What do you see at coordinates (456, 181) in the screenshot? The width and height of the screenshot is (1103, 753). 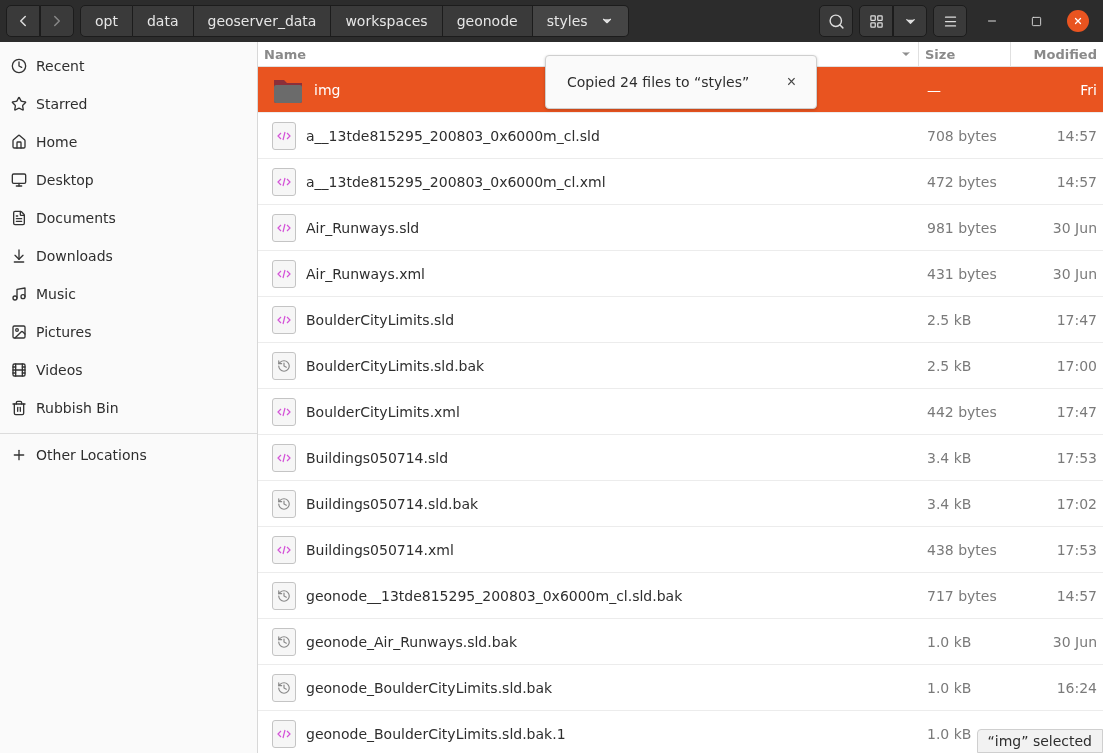 I see `file-name: a__13tde815295_200803_0x6000m_cl.xml` at bounding box center [456, 181].